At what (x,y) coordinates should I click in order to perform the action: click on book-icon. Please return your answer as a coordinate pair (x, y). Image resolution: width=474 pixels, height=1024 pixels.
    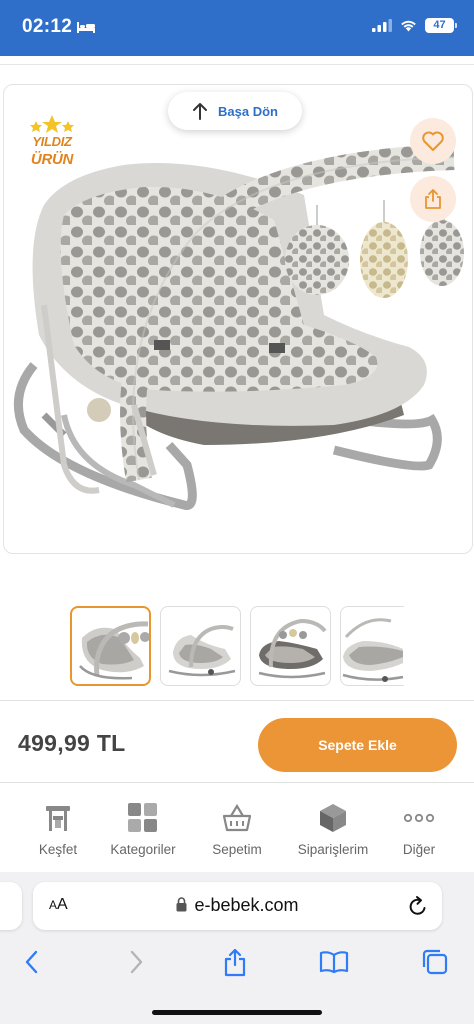
    Looking at the image, I should click on (334, 962).